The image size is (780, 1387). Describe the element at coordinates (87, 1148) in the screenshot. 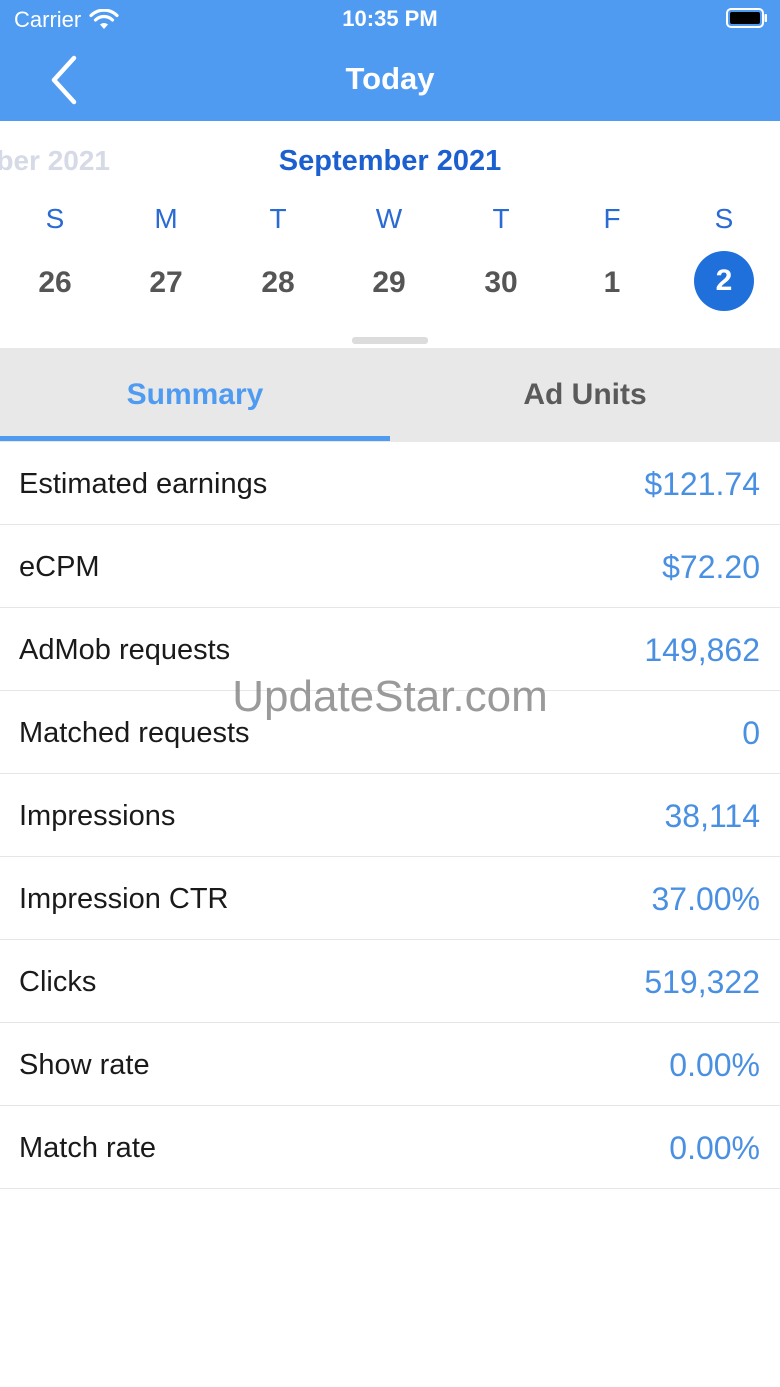

I see `metric-label: Match rate` at that location.